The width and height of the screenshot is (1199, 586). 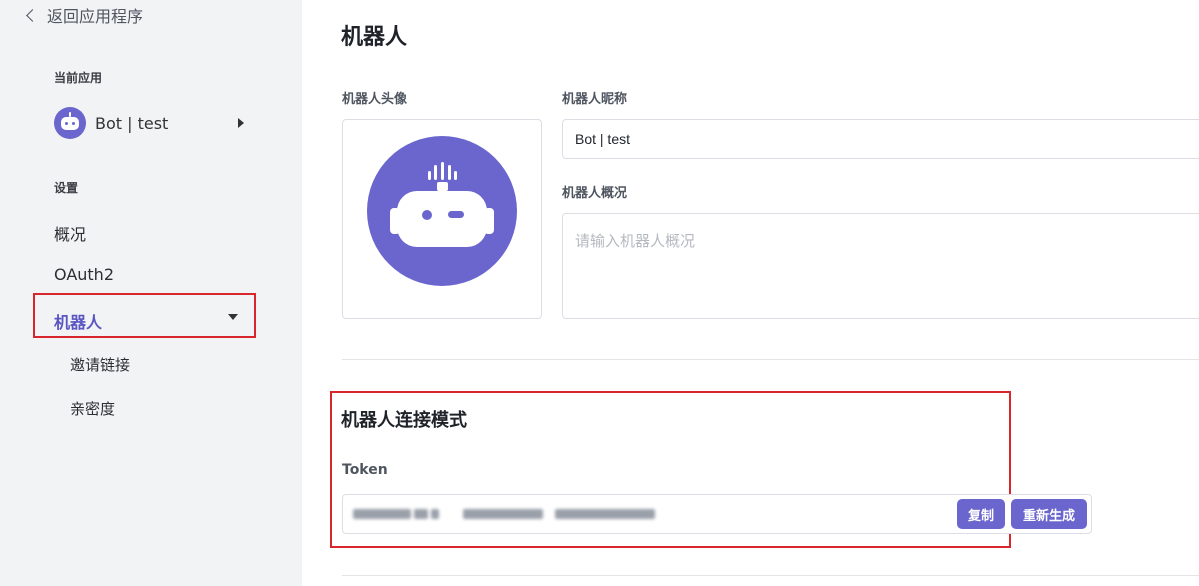 What do you see at coordinates (375, 99) in the screenshot?
I see `avatar-label: 机器人头像` at bounding box center [375, 99].